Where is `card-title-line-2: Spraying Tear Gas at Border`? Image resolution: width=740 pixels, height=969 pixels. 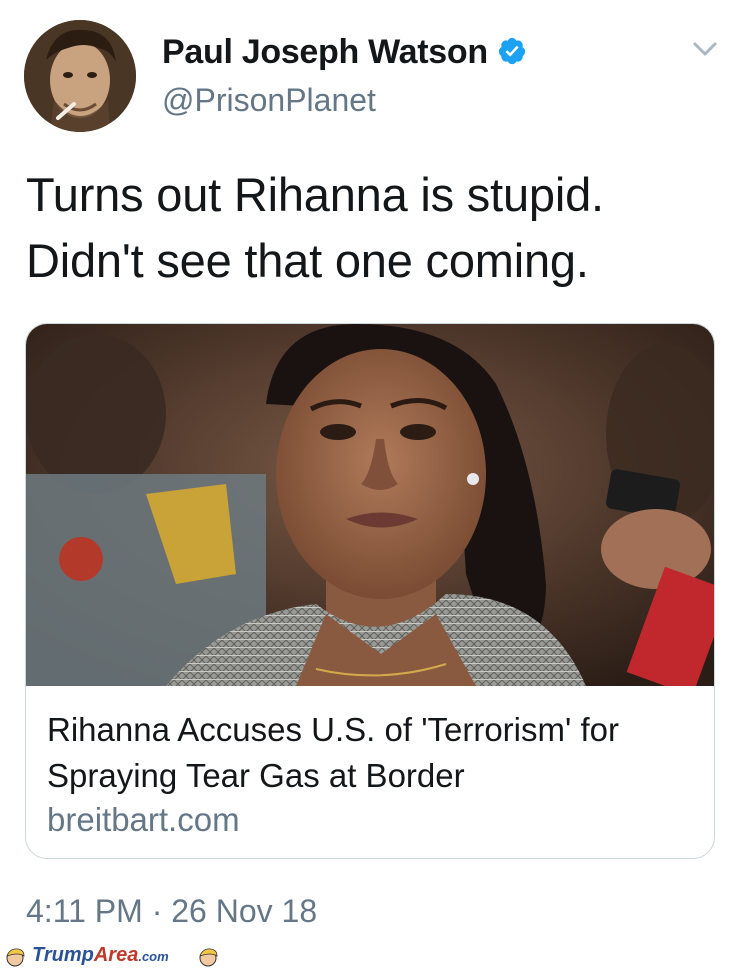 card-title-line-2: Spraying Tear Gas at Border is located at coordinates (256, 775).